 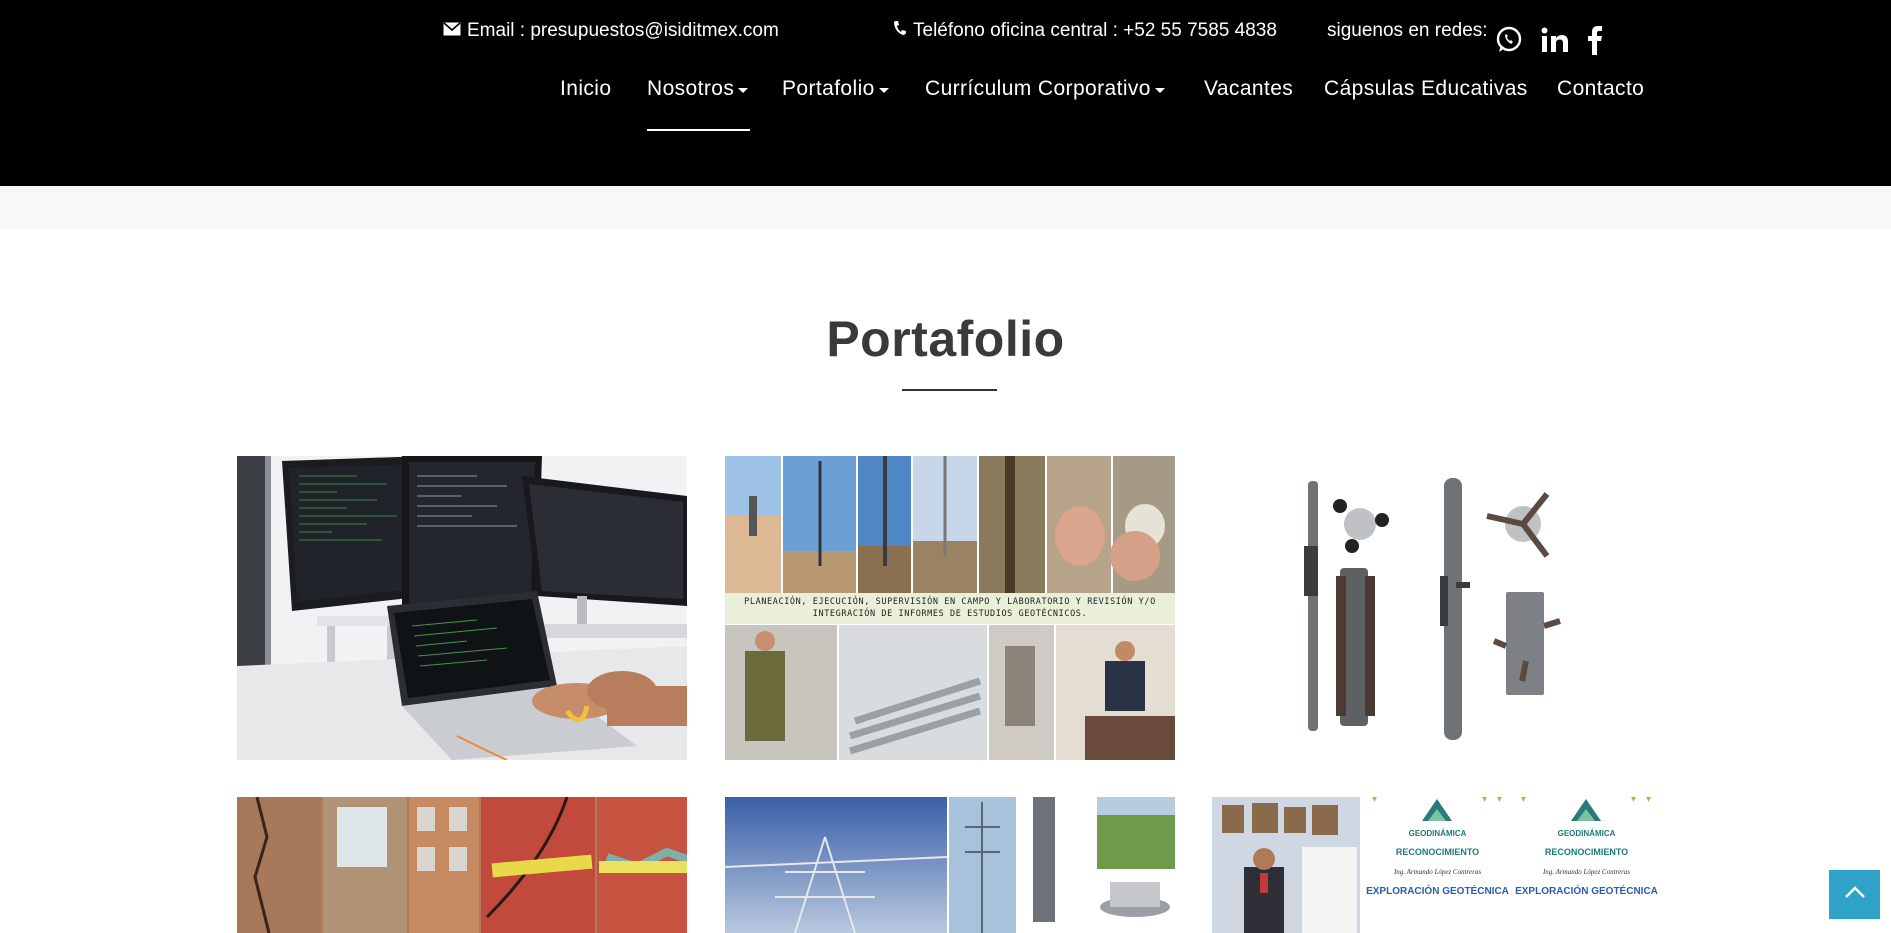 I want to click on breadcrumb-band, so click(x=945, y=207).